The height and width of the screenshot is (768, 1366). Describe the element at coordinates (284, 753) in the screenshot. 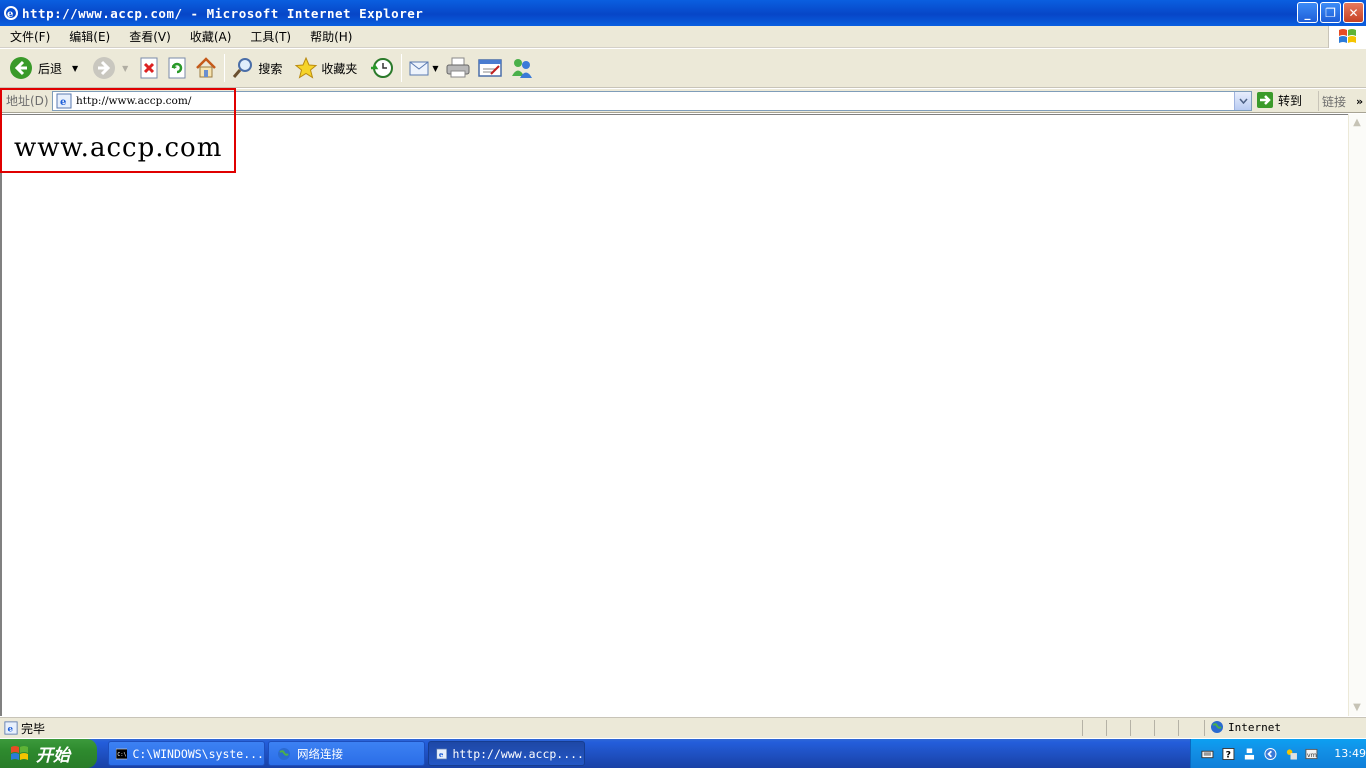

I see `network-connections-icon` at that location.